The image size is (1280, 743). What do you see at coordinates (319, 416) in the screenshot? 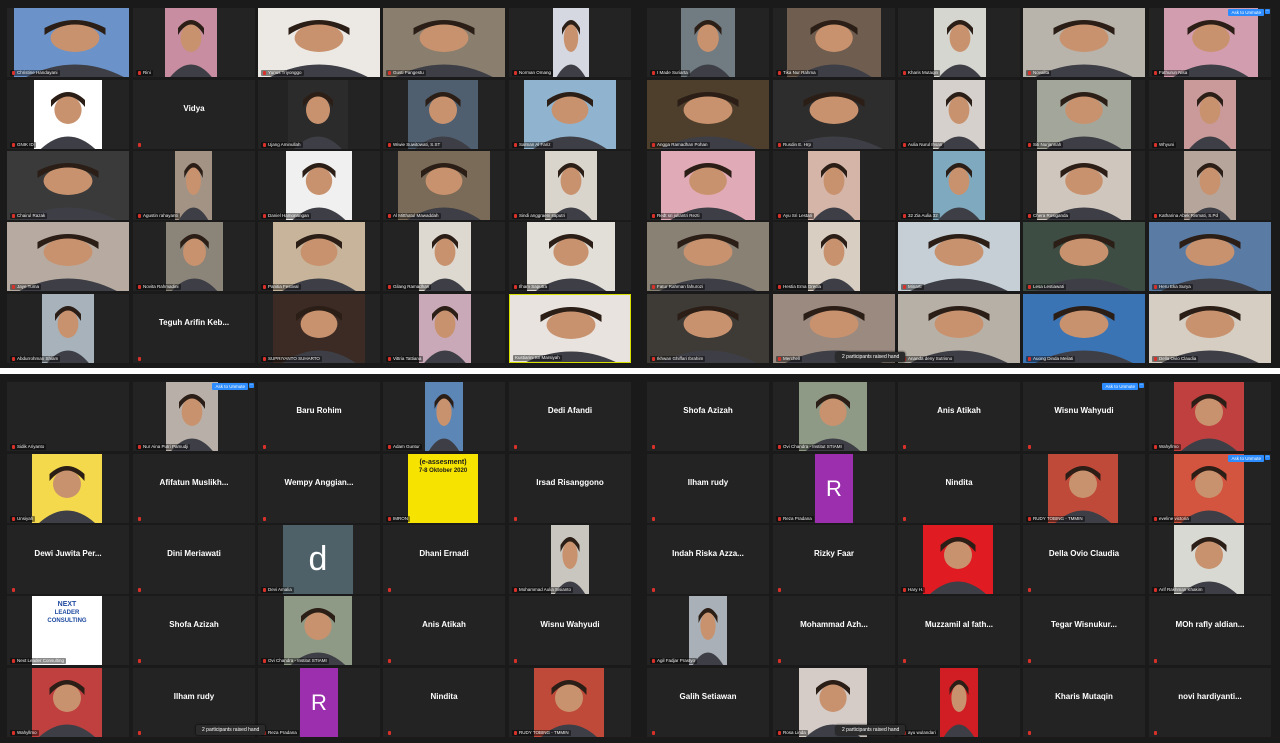
I see `participant-tile: Baru Rohim` at bounding box center [319, 416].